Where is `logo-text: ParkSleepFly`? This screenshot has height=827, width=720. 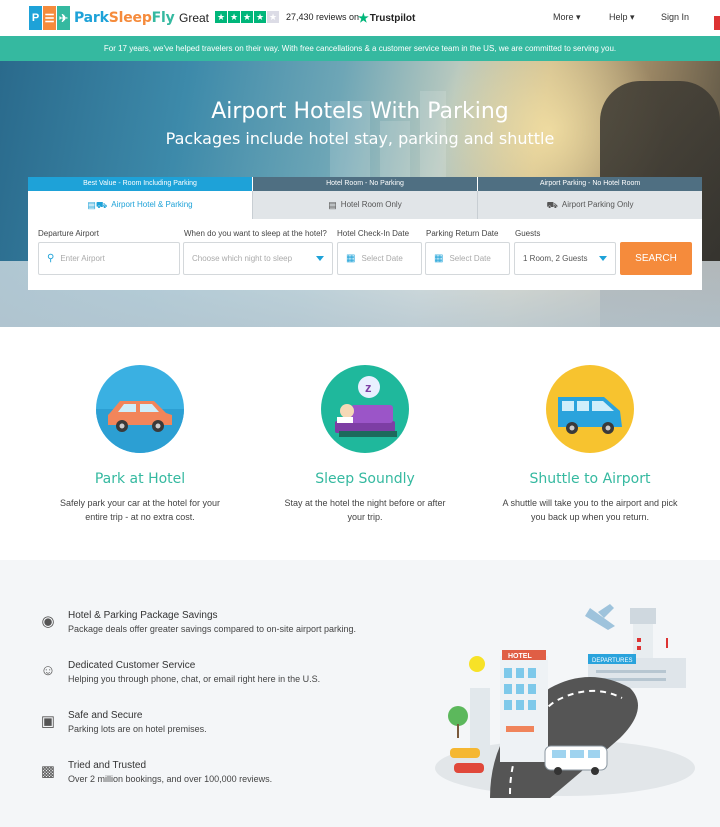 logo-text: ParkSleepFly is located at coordinates (124, 18).